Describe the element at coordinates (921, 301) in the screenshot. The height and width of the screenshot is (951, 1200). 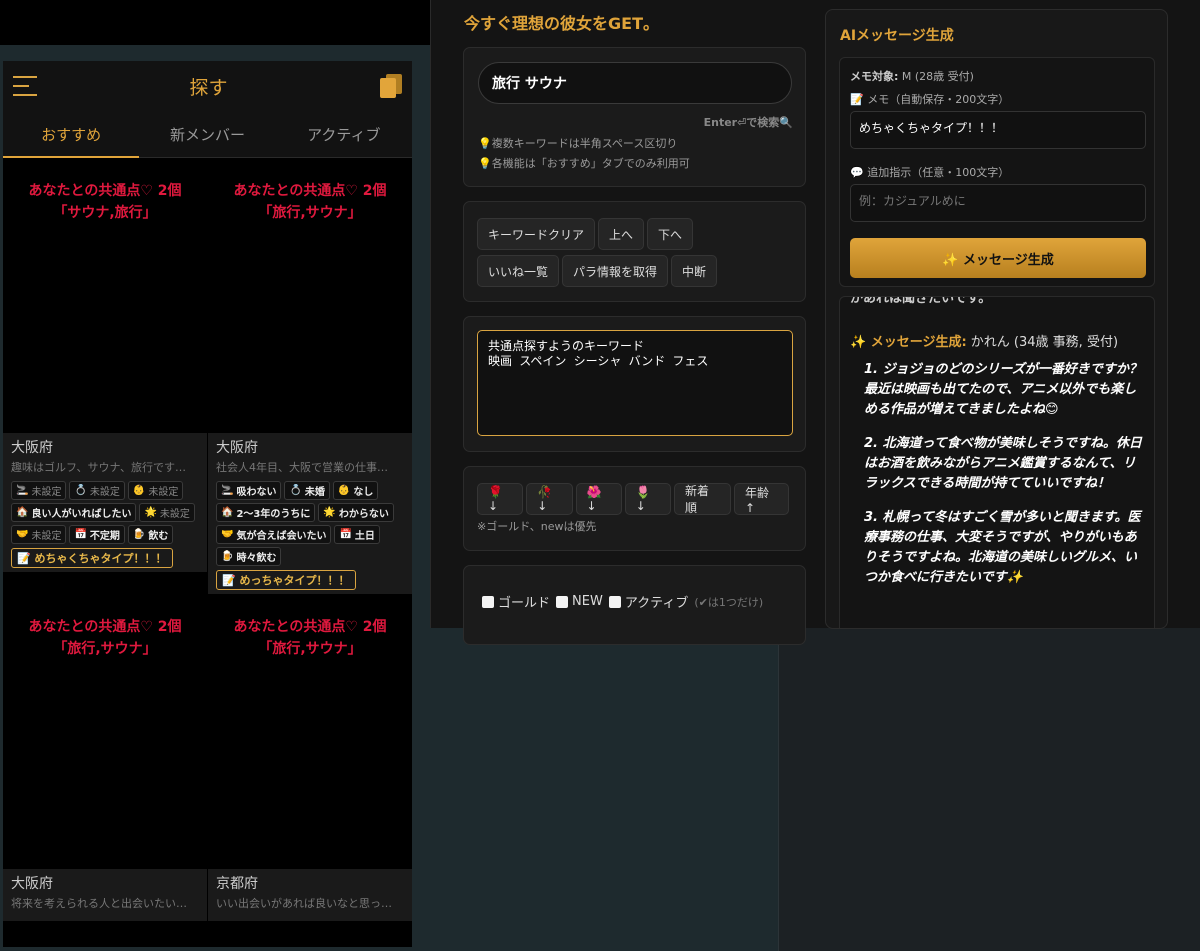
I see `output-previous-line: かあれは聞きたいです。` at that location.